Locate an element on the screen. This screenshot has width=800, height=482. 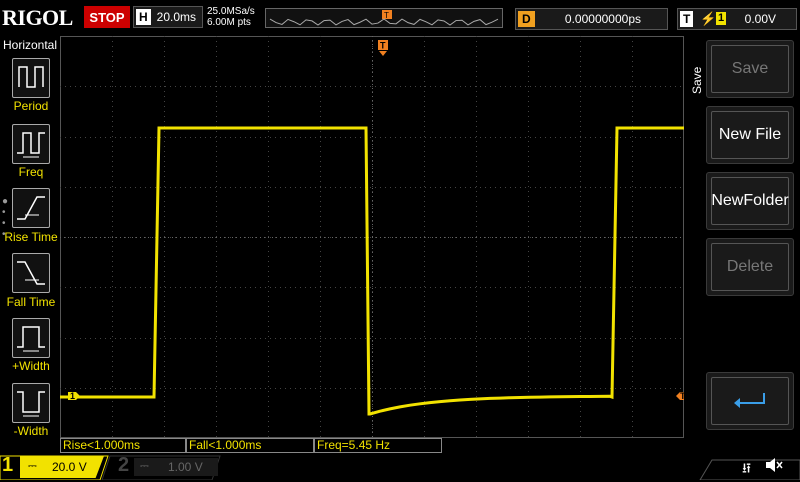
delete-button: Delete is located at coordinates (750, 267).